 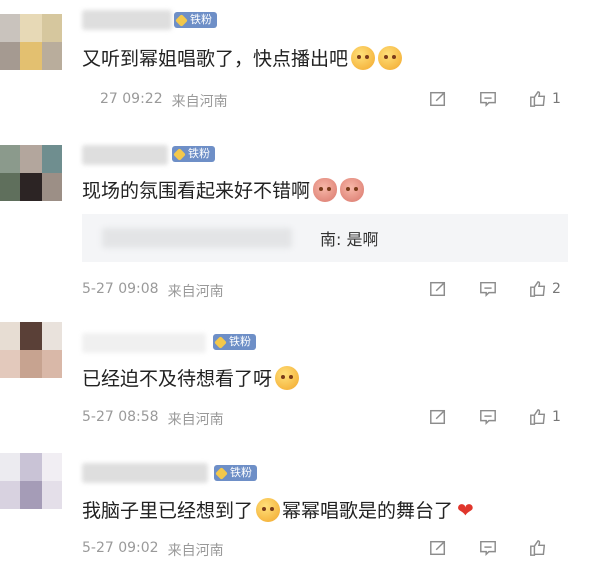 I want to click on reply-preview: 南: 是啊, so click(x=325, y=238).